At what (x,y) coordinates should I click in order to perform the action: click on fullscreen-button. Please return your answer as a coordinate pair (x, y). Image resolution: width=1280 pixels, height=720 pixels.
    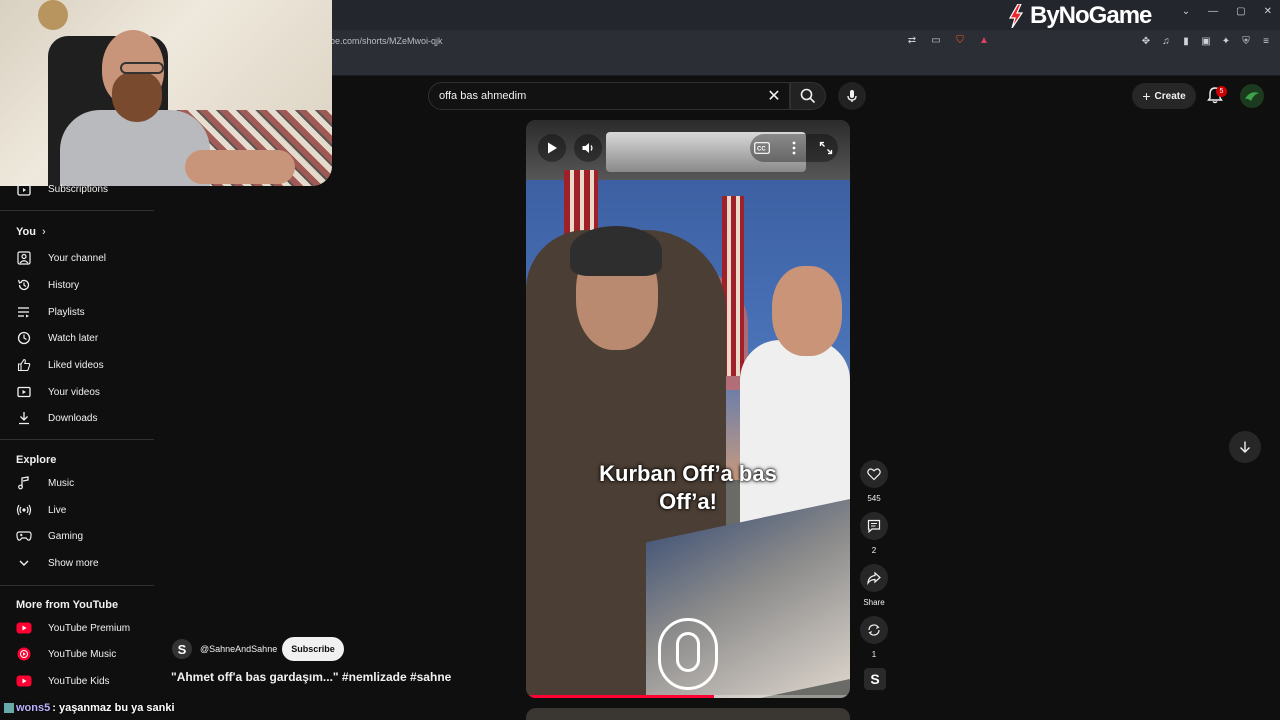
    Looking at the image, I should click on (826, 148).